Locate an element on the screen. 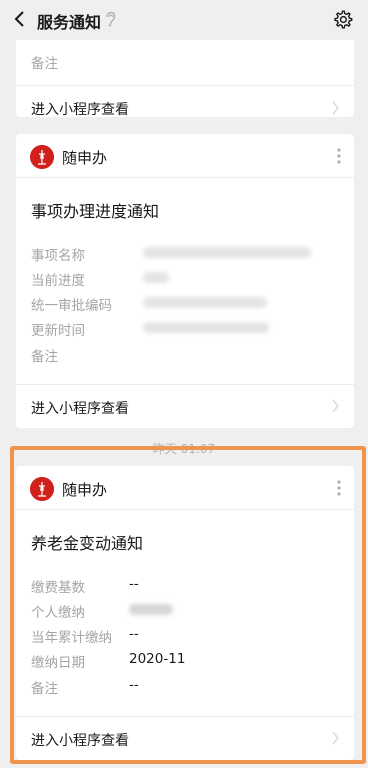 Image resolution: width=368 pixels, height=768 pixels. info-row: 个人缴纳 is located at coordinates (185, 611).